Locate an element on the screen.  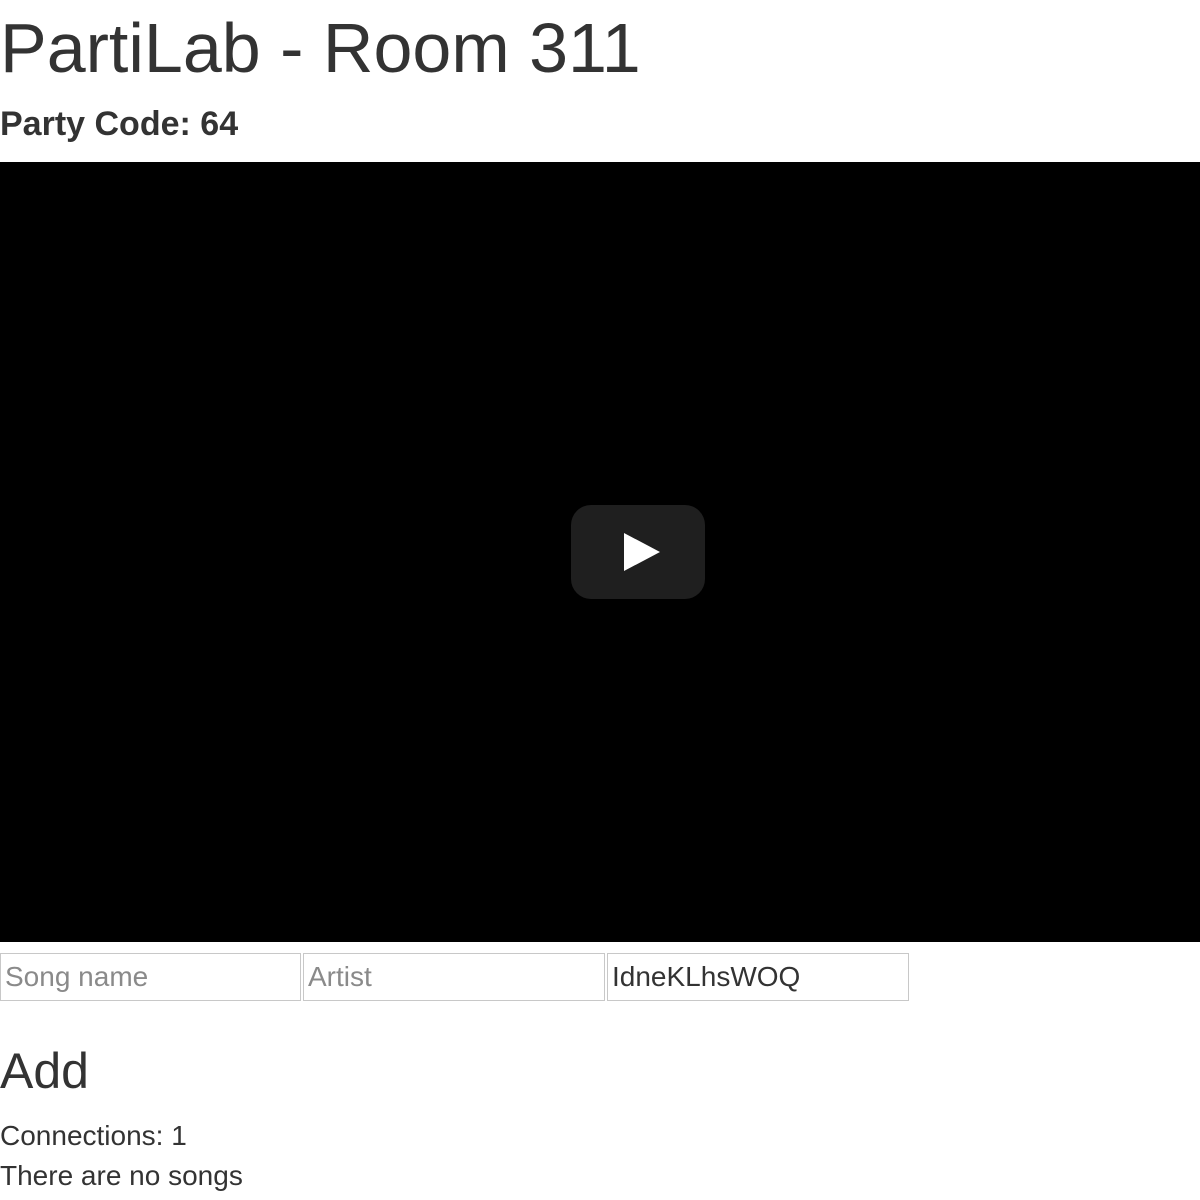
connections-count: Connections: 1 is located at coordinates (93, 1136).